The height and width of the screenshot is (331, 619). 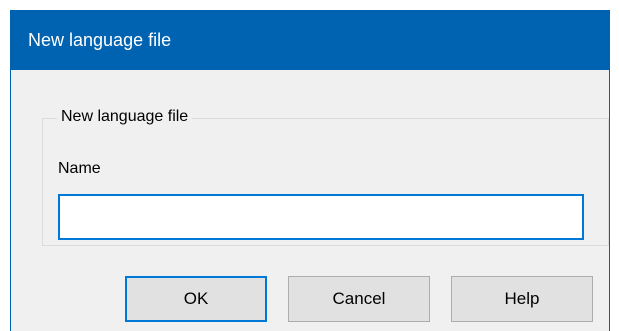 What do you see at coordinates (100, 40) in the screenshot?
I see `dialog-title: New language file` at bounding box center [100, 40].